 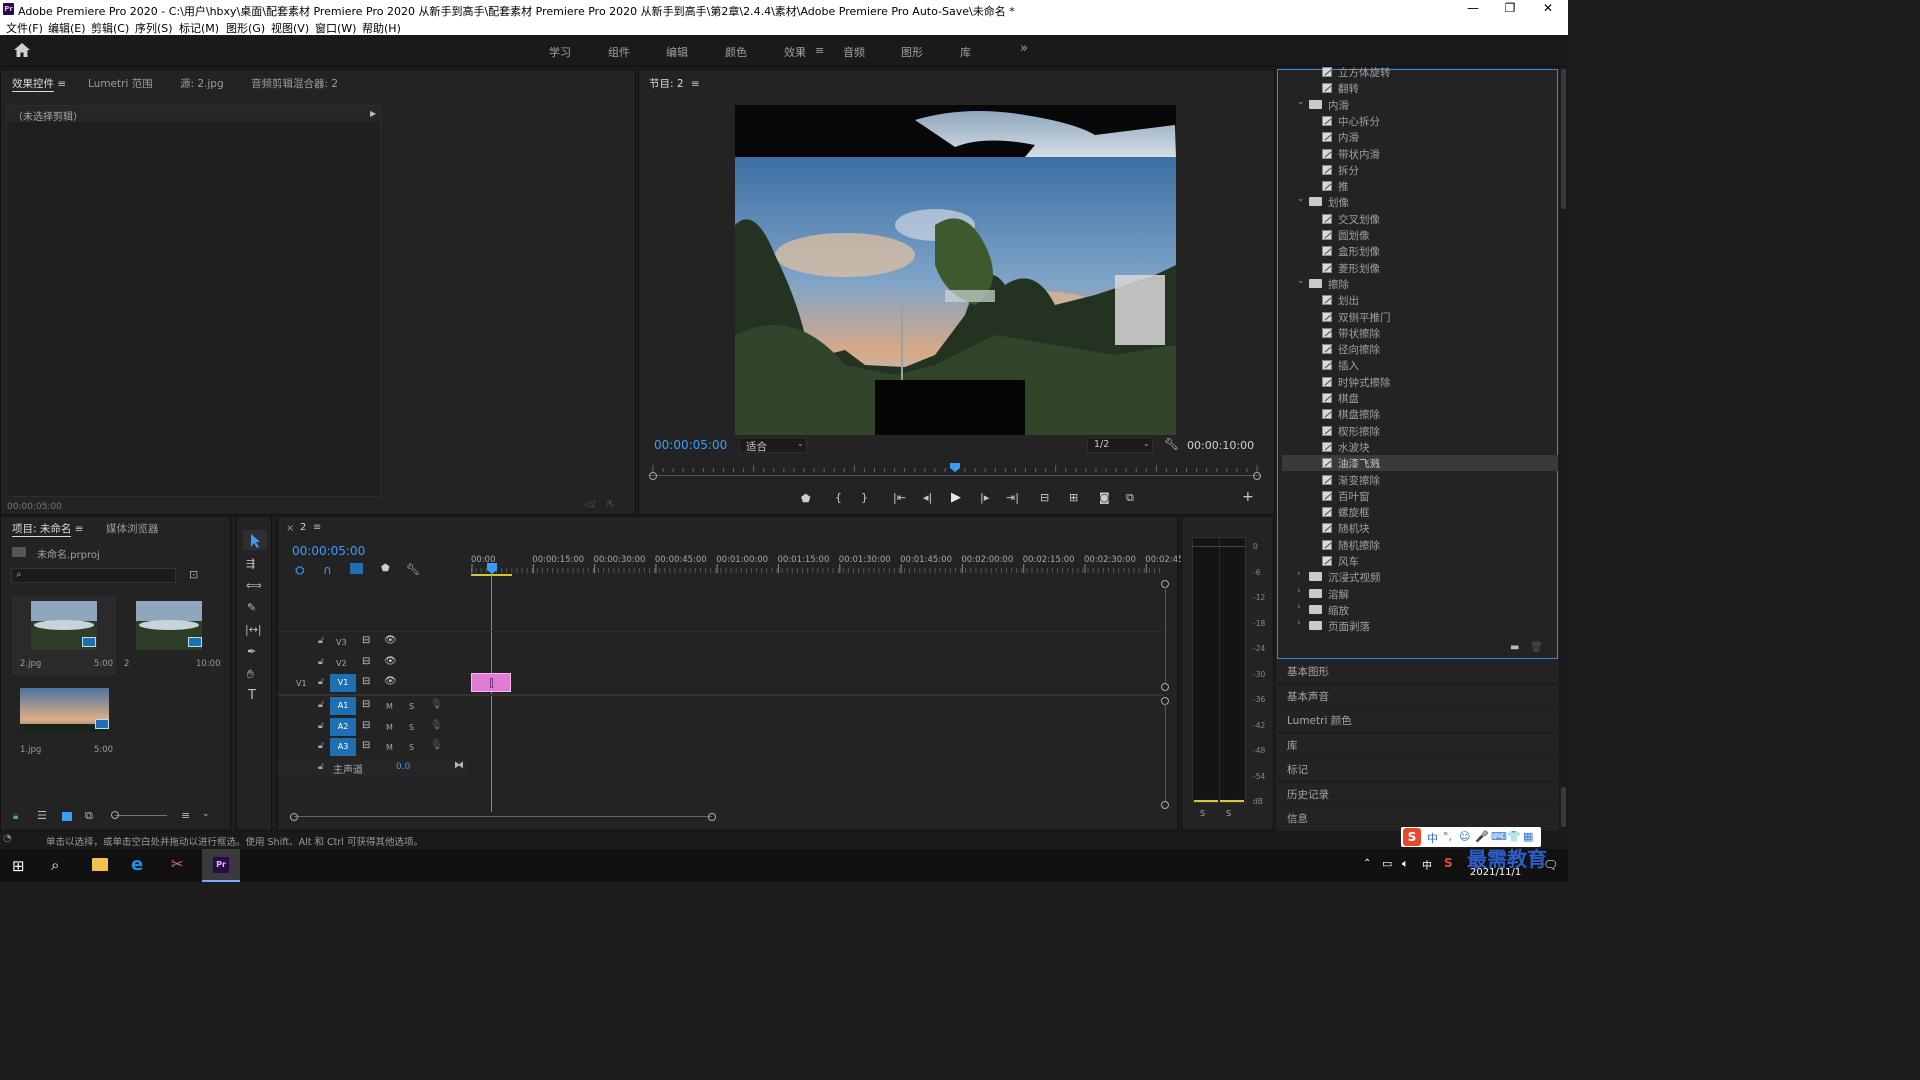 I want to click on extract-icon: ⊞, so click(x=1073, y=497).